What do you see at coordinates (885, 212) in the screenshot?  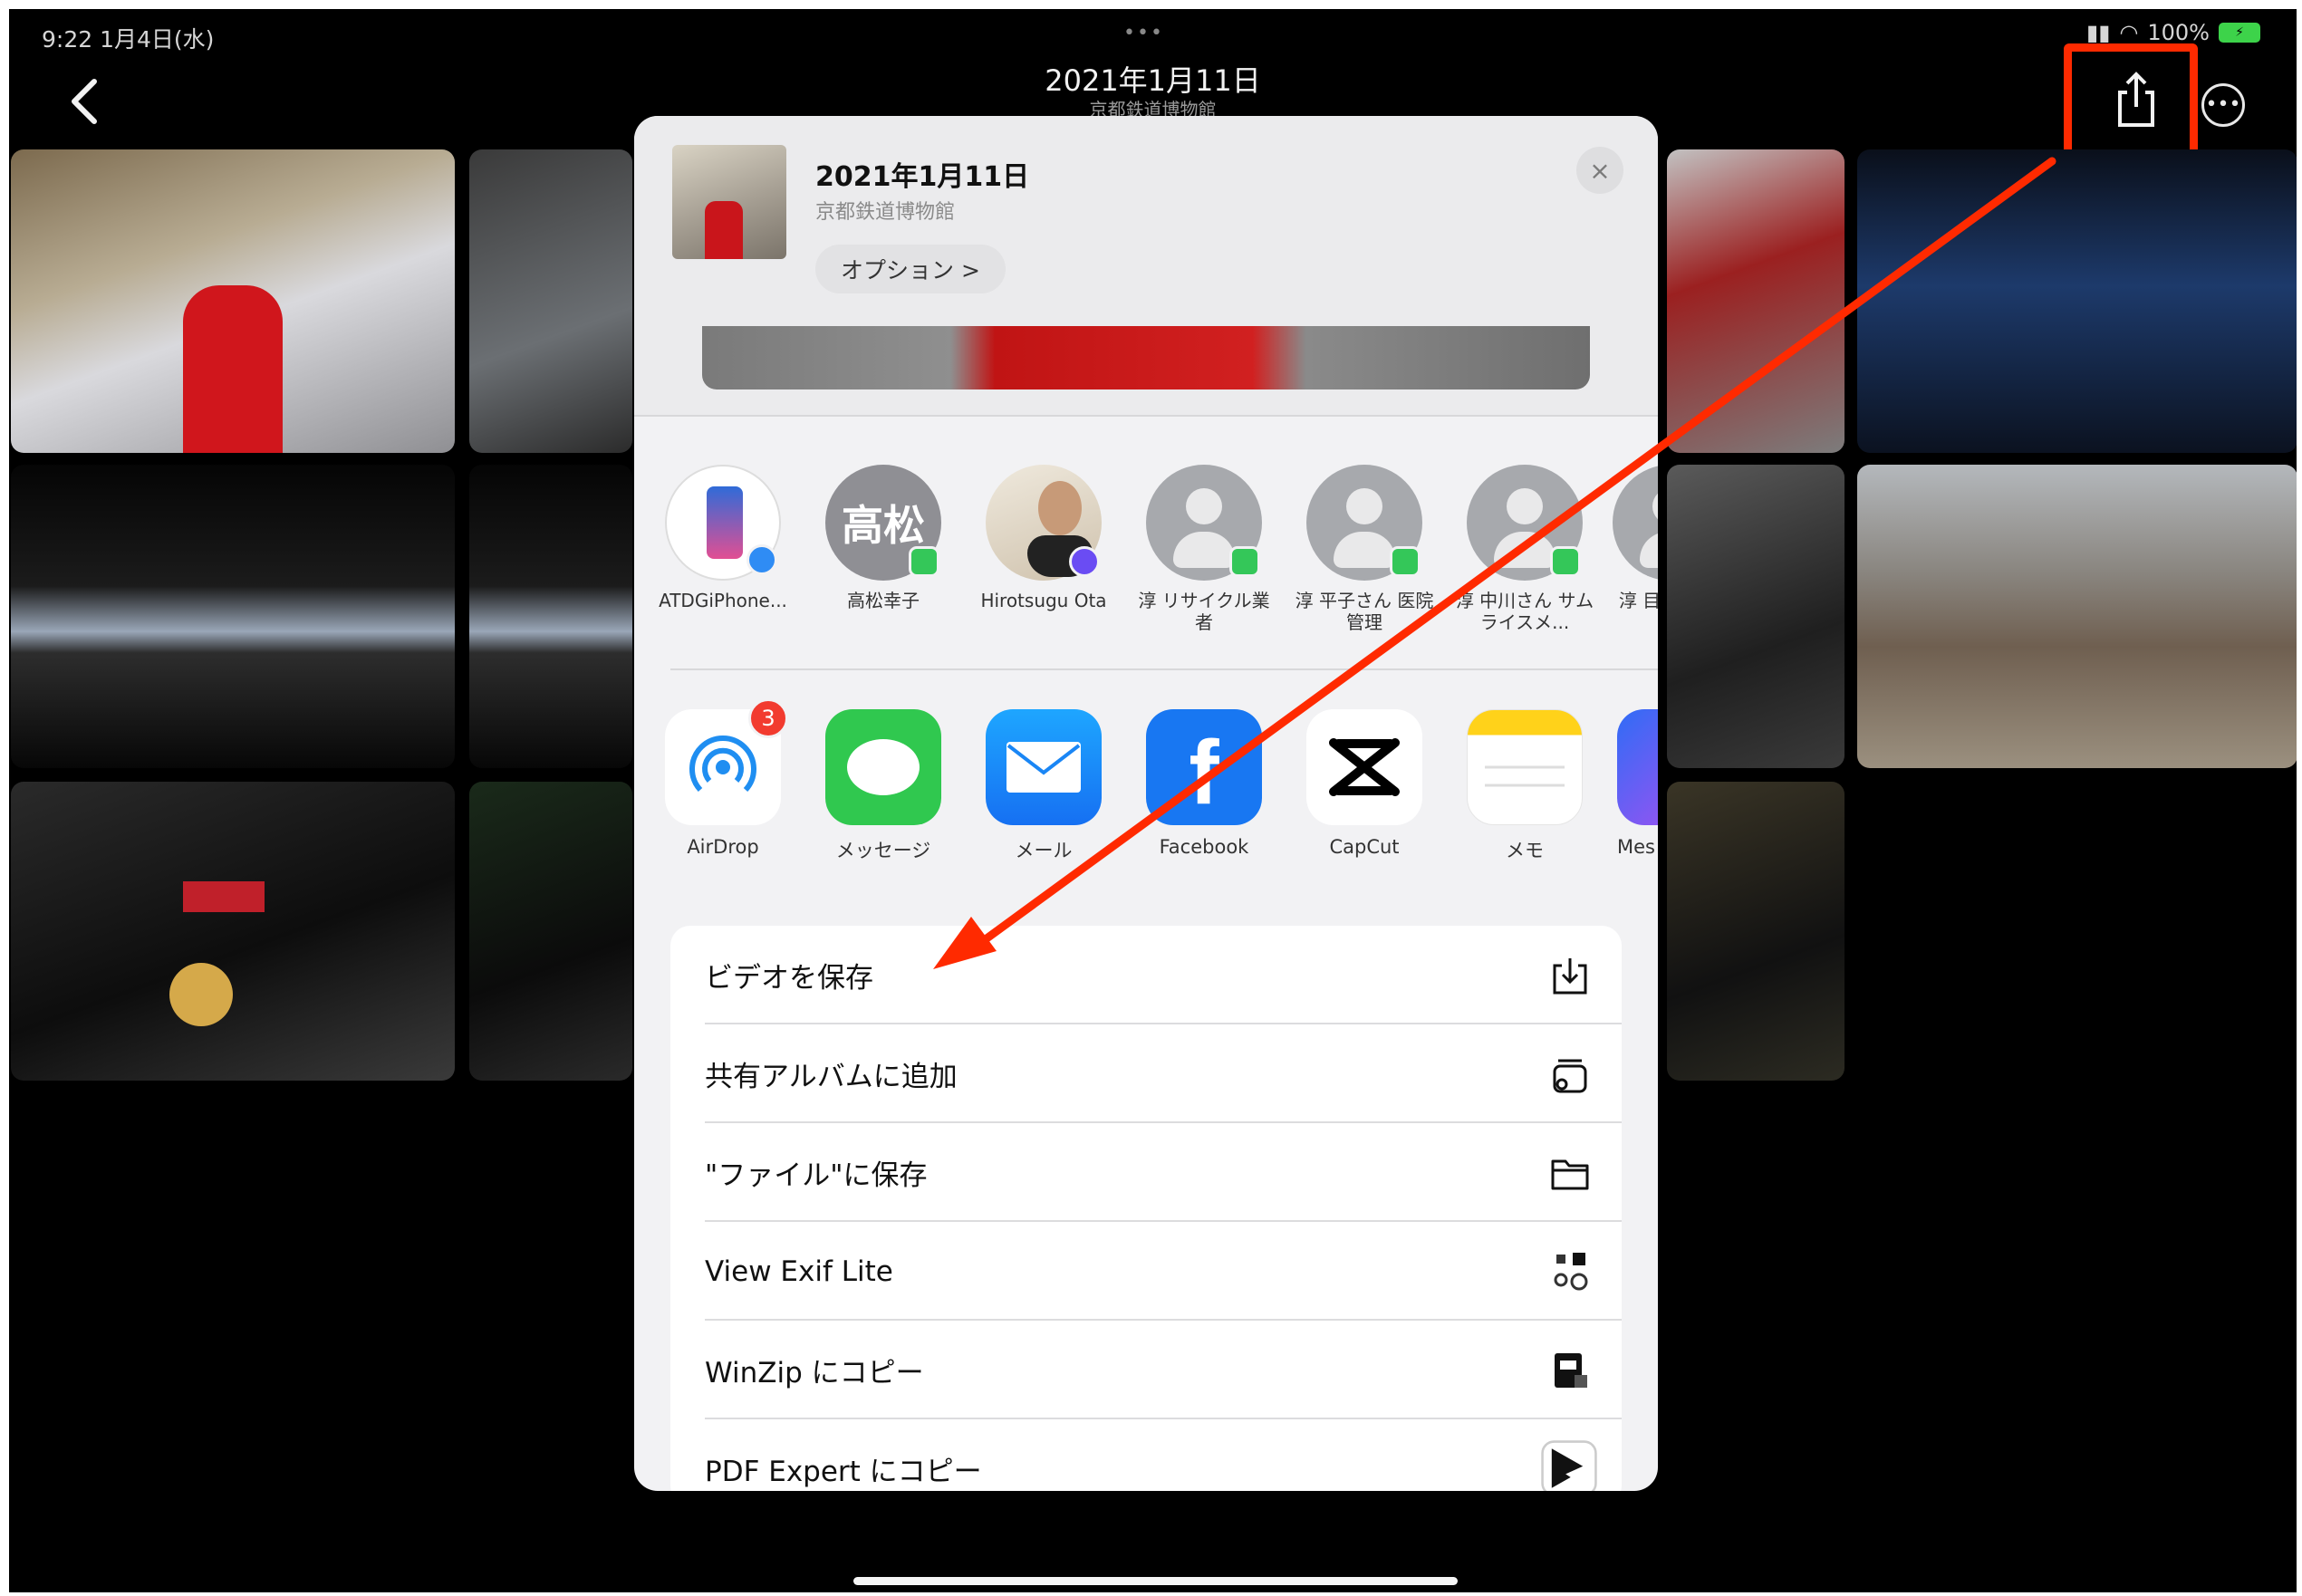 I see `shared-item-subtitle: 京都鉄道博物館` at bounding box center [885, 212].